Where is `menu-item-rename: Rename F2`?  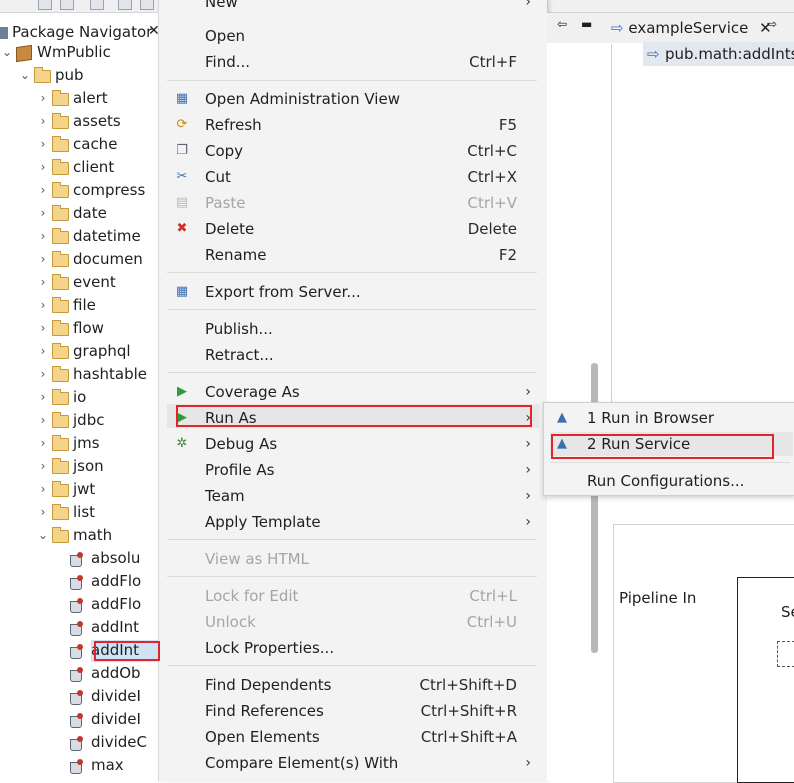
menu-item-rename: Rename F2 is located at coordinates (353, 255).